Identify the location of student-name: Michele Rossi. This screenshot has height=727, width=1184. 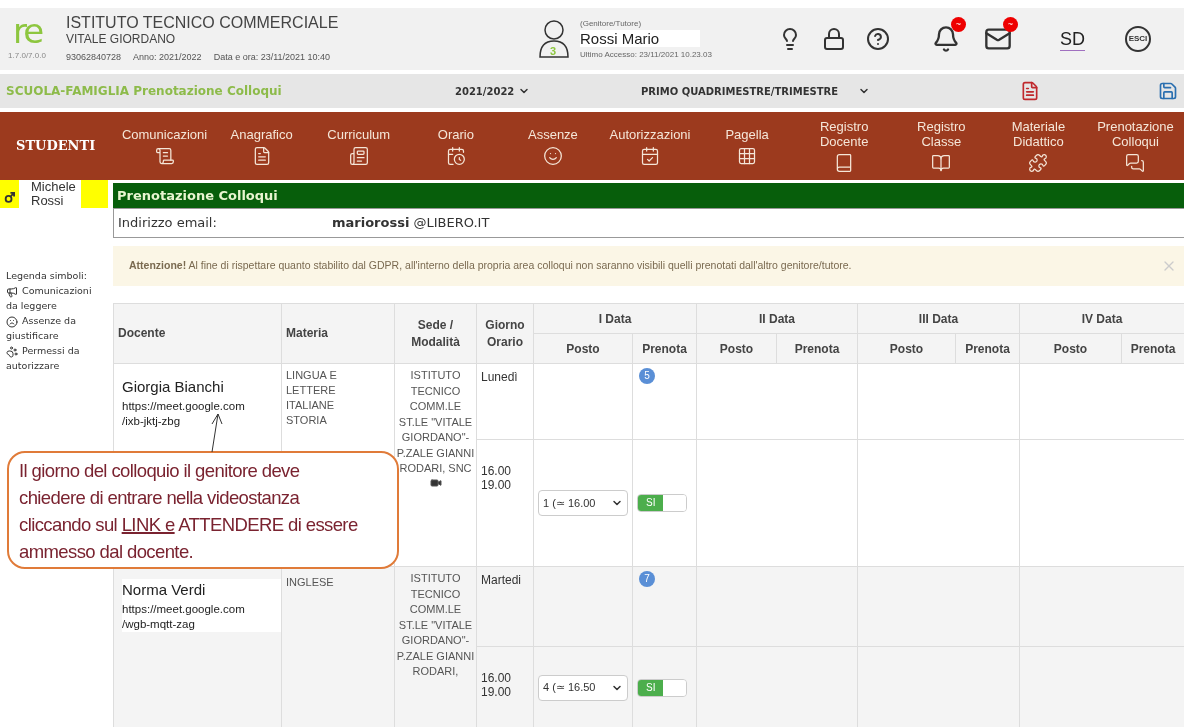
(50, 194).